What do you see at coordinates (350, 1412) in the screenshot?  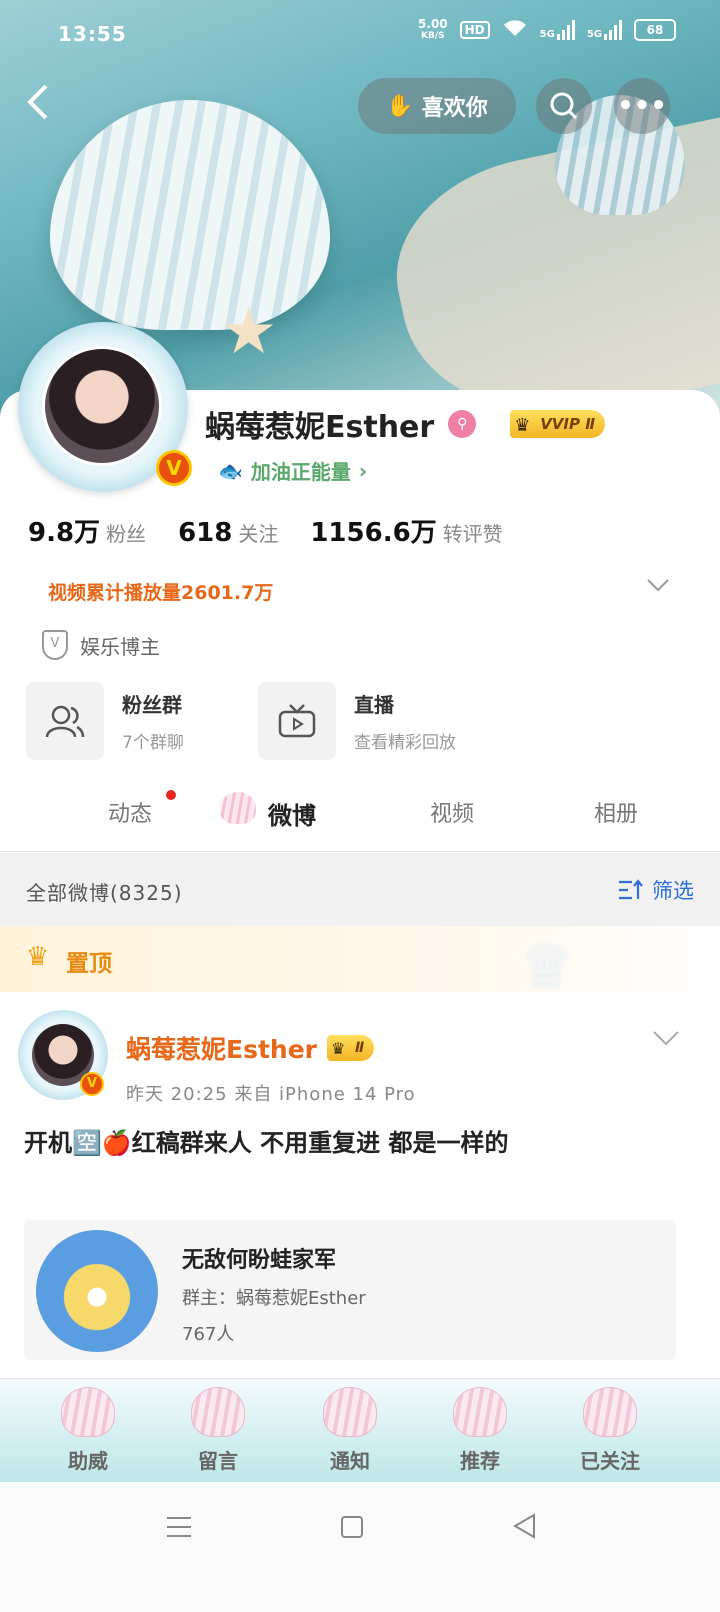 I see `conch-icon` at bounding box center [350, 1412].